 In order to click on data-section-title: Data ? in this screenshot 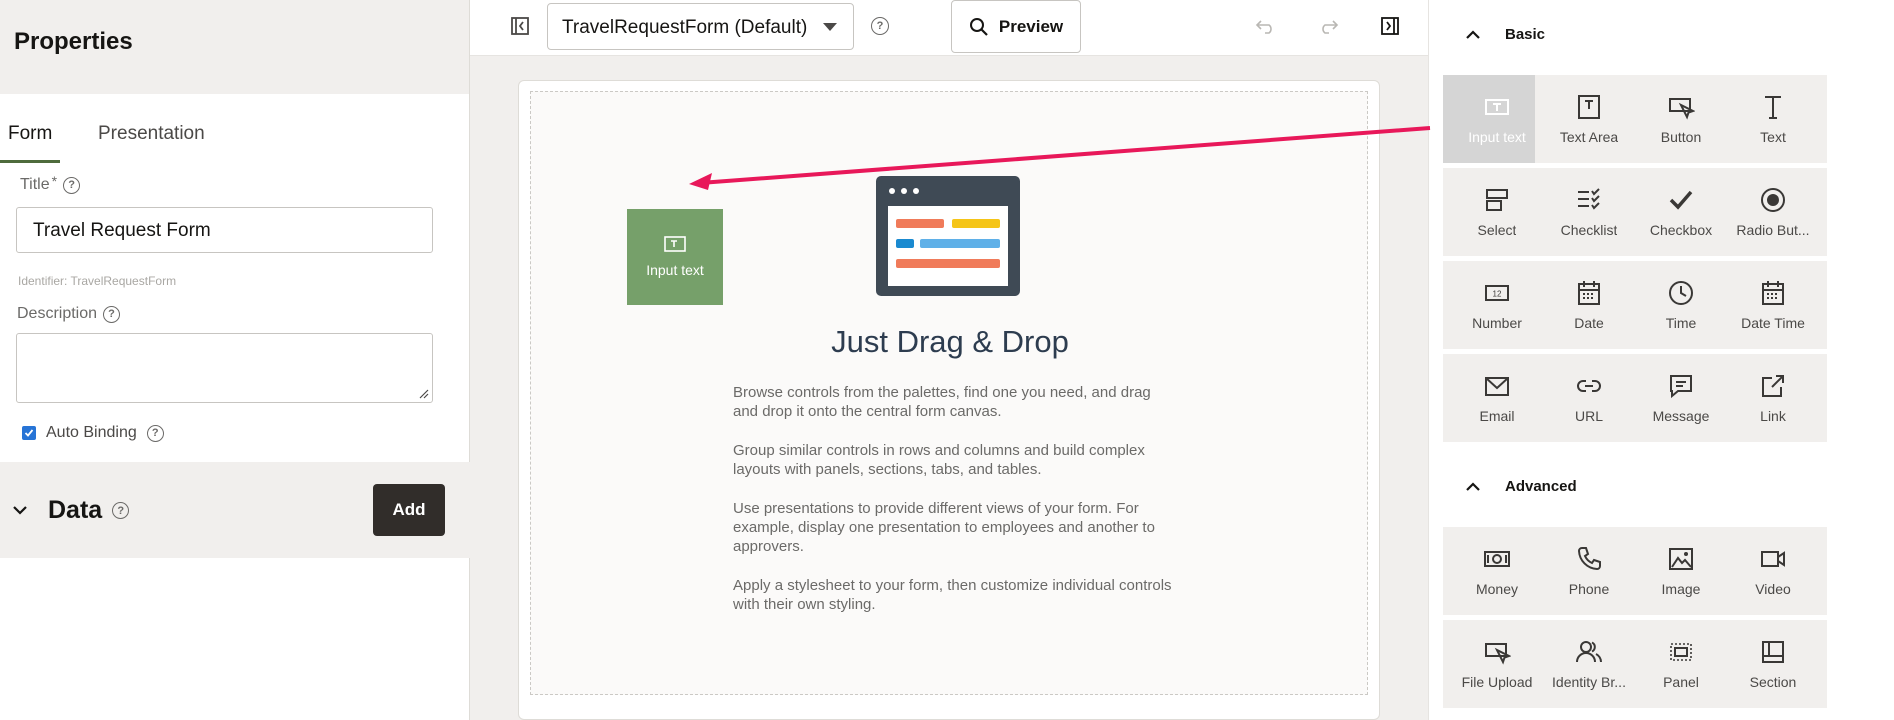, I will do `click(89, 510)`.